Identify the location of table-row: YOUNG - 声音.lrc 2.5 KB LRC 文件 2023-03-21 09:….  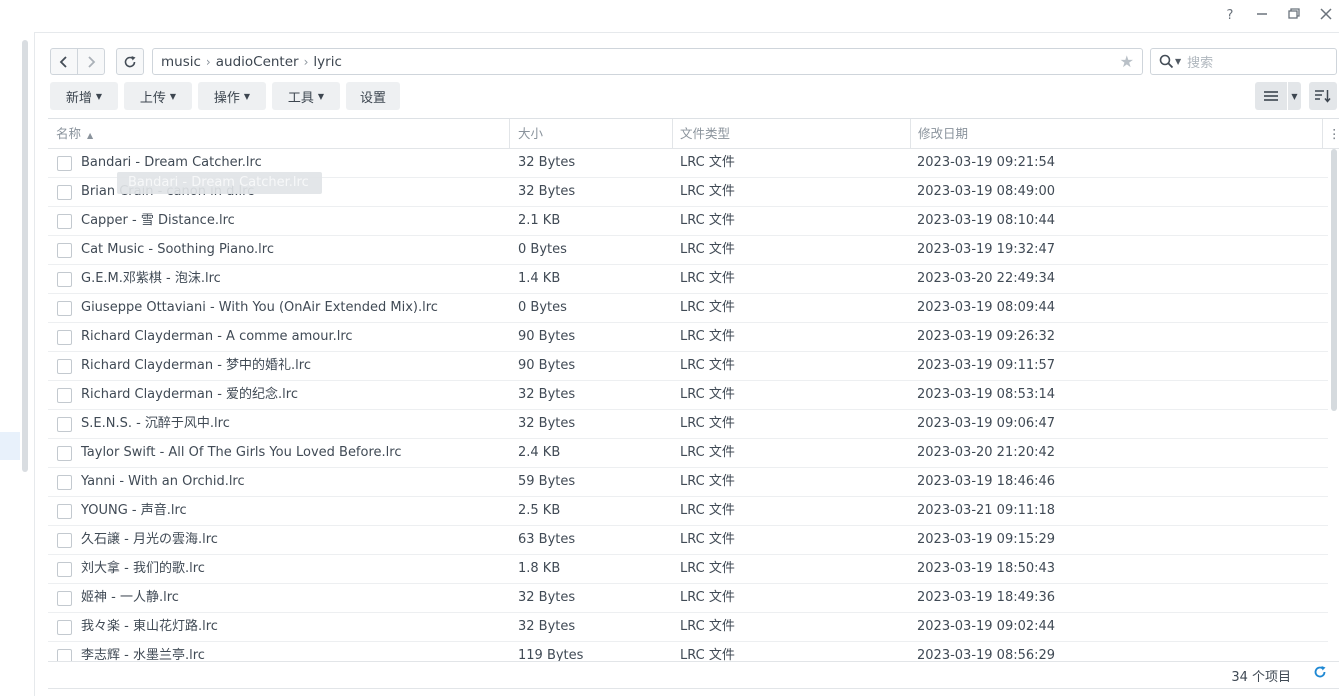
(688, 511).